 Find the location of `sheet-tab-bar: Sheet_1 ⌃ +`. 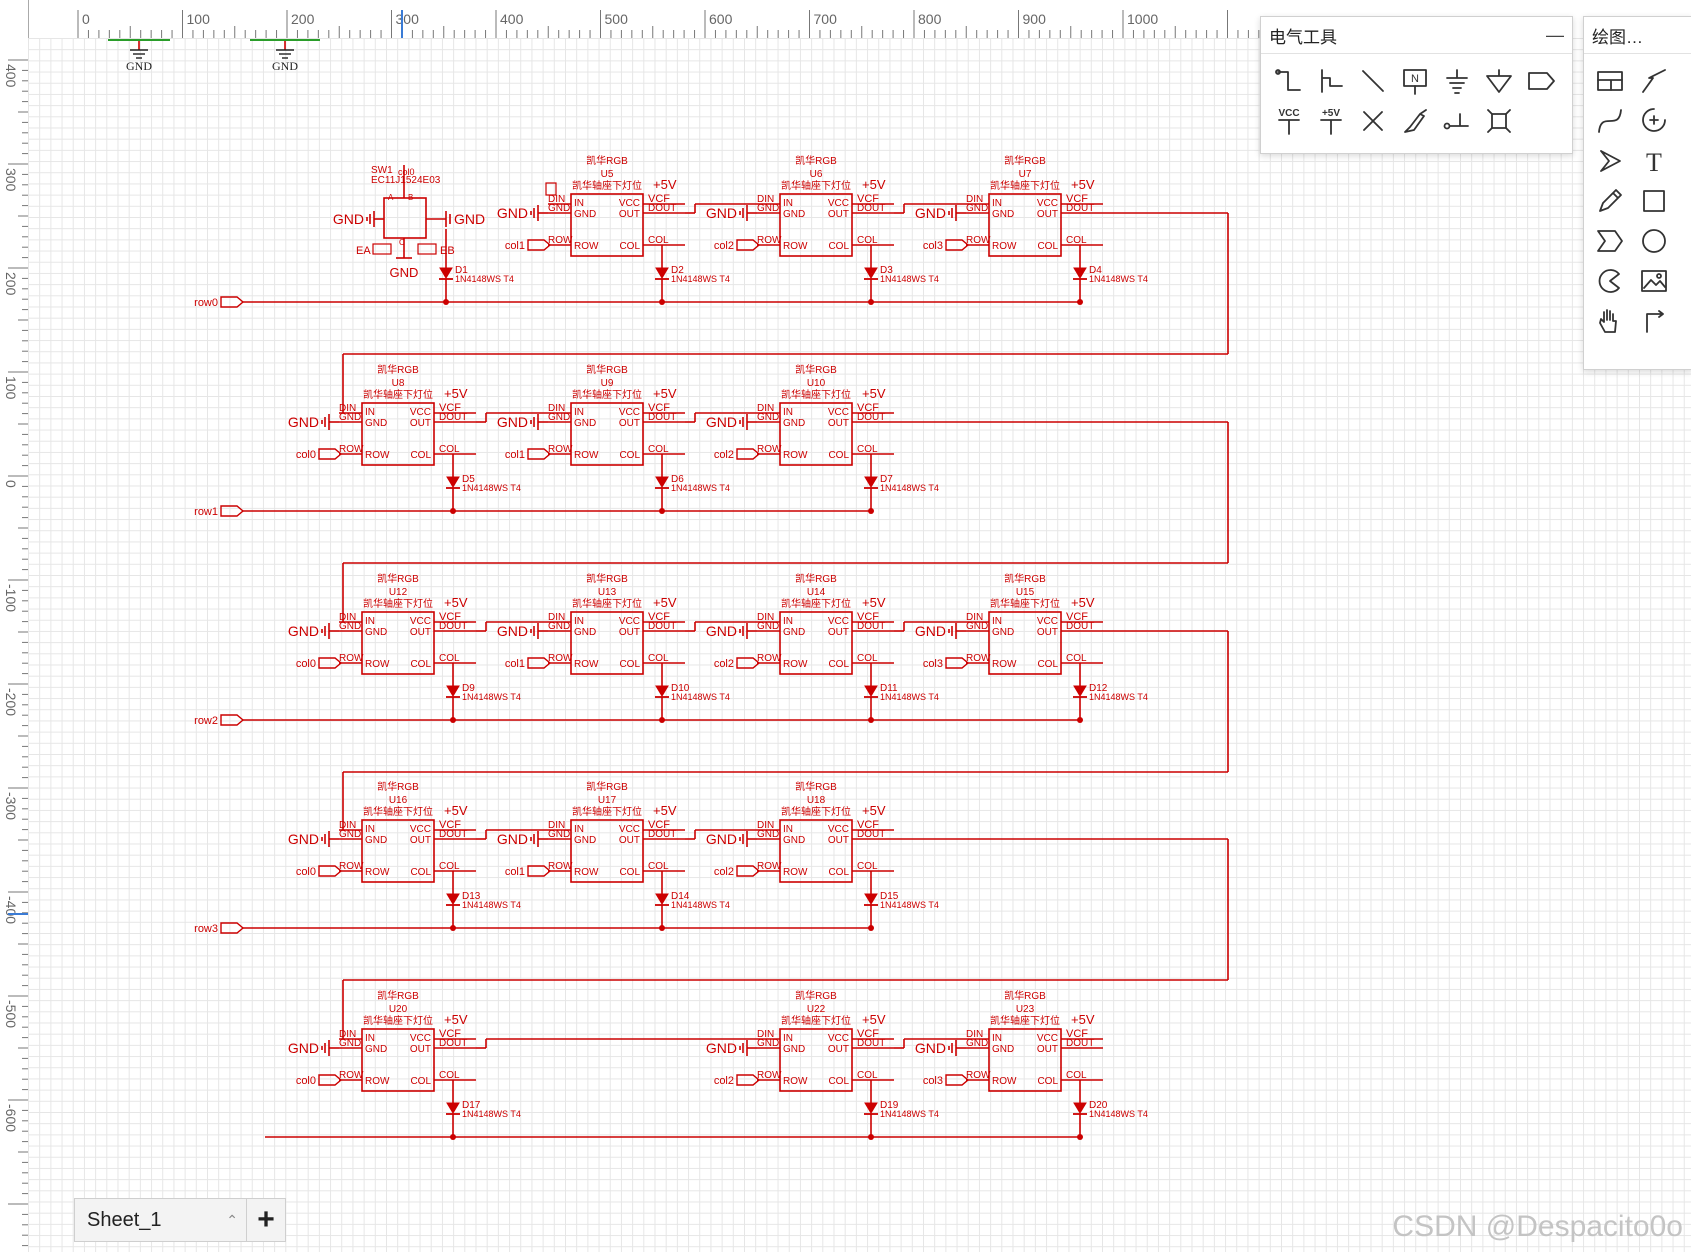

sheet-tab-bar: Sheet_1 ⌃ + is located at coordinates (180, 1220).